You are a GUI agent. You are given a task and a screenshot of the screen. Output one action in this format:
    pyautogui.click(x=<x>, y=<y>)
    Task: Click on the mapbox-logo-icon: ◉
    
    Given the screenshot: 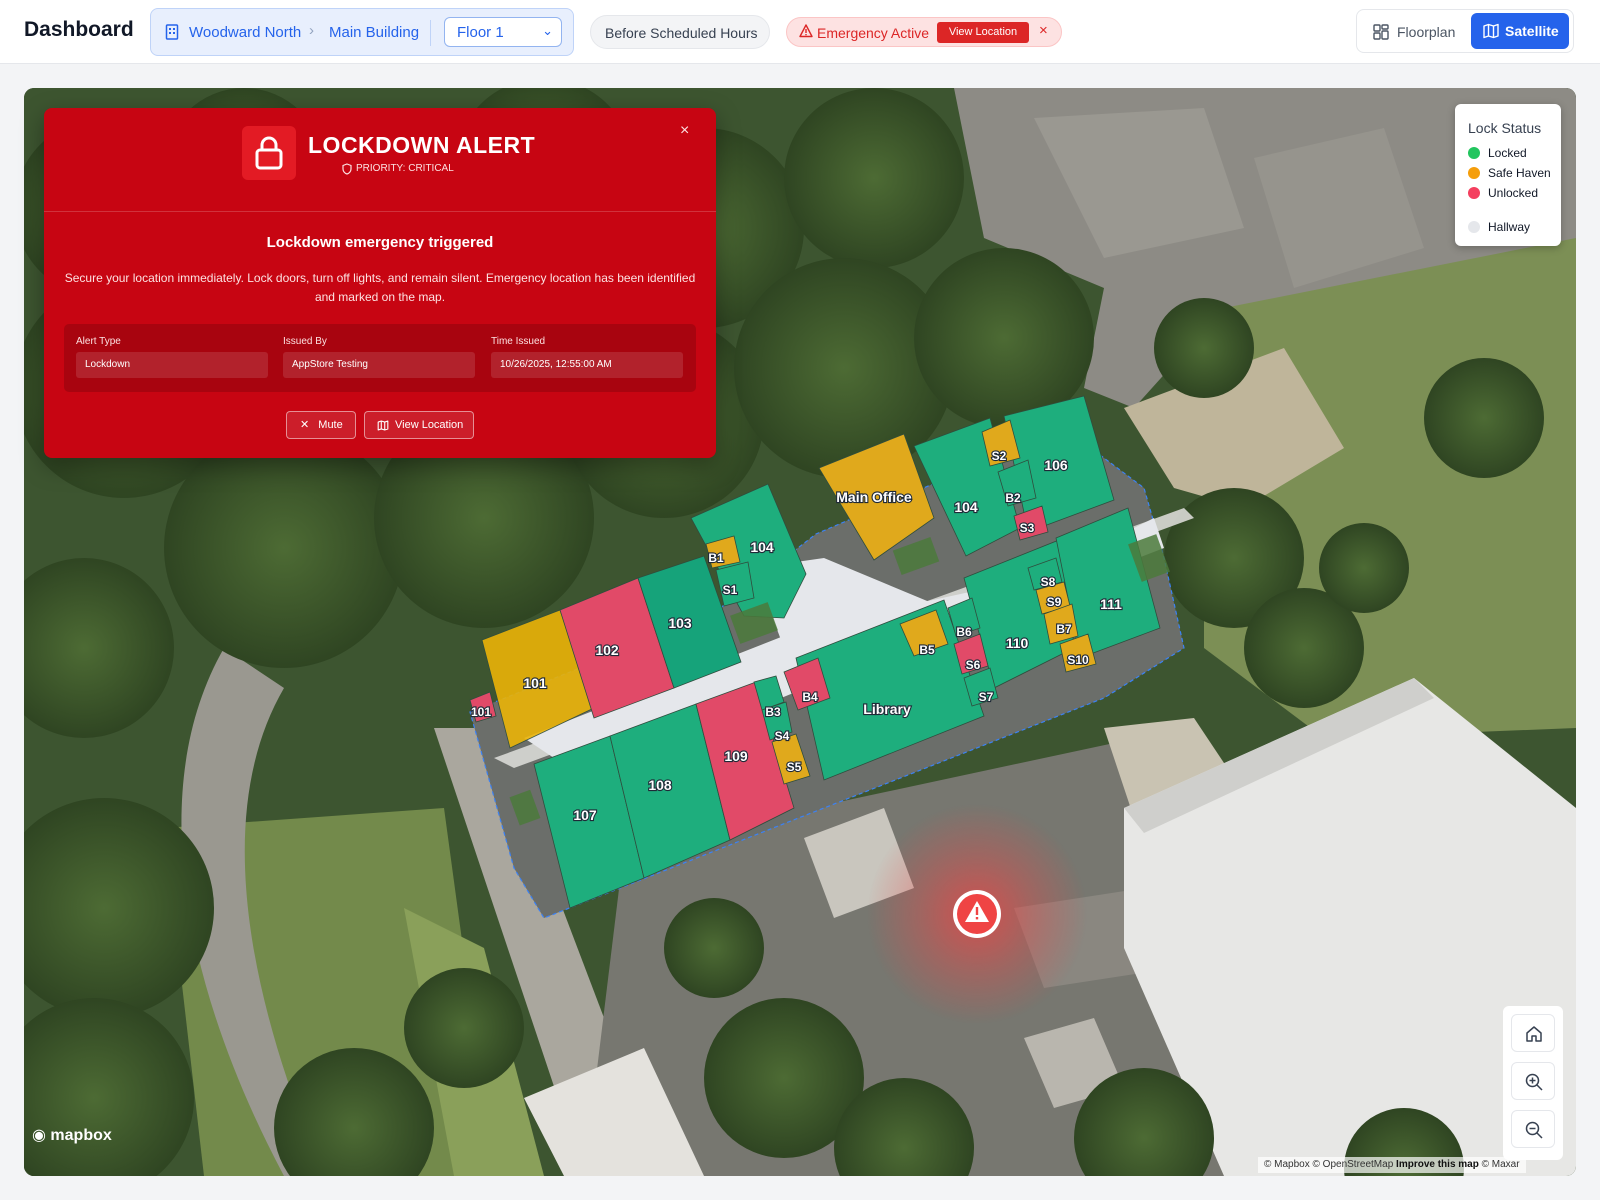 What is the action you would take?
    pyautogui.click(x=39, y=1135)
    